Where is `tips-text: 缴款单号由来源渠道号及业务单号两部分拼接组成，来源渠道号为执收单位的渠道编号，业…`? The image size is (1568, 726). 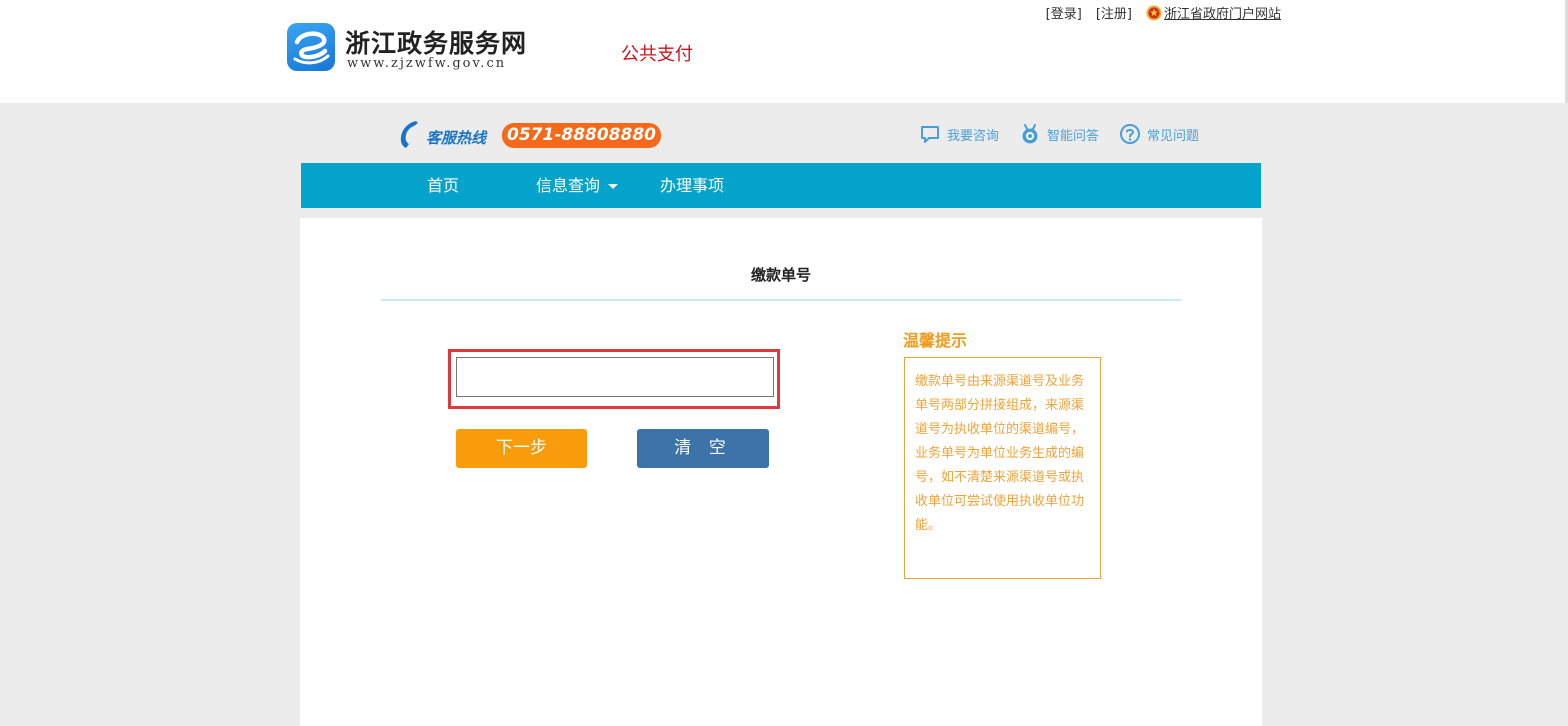
tips-text: 缴款单号由来源渠道号及业务单号两部分拼接组成，来源渠道号为执收单位的渠道编号，业… is located at coordinates (1000, 453).